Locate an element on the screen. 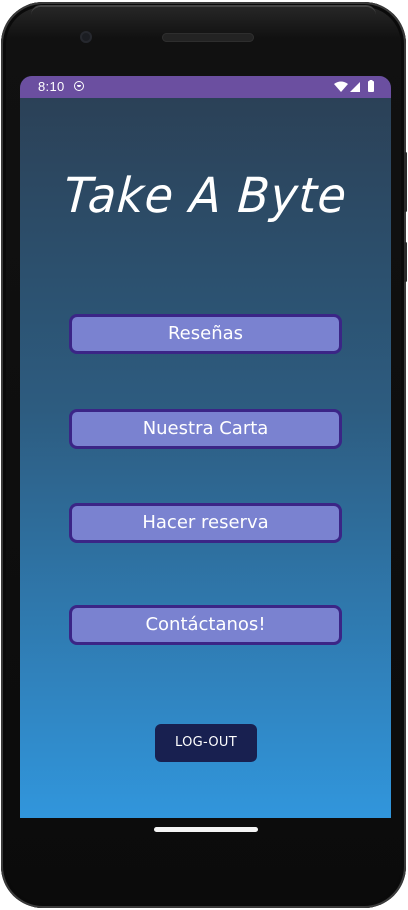 The height and width of the screenshot is (910, 408). hacer-reserva-button: Hacer reserva is located at coordinates (205, 523).